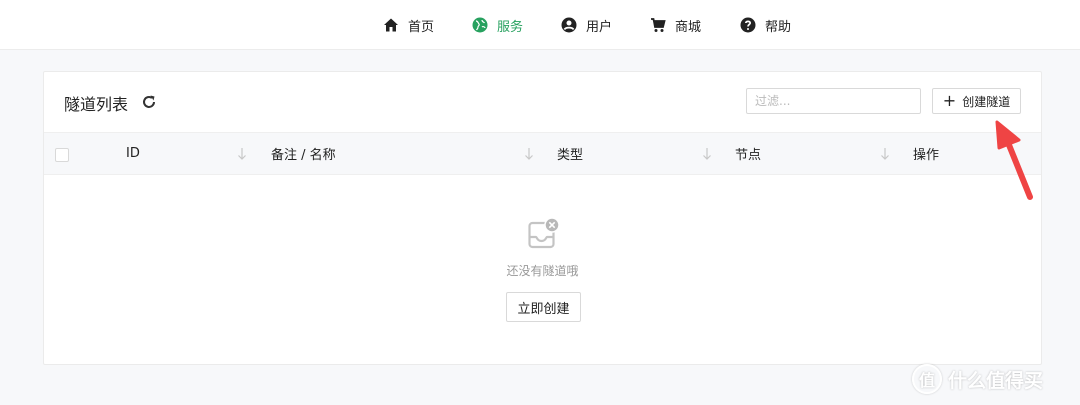  I want to click on table-header: ID 备注 / 名称 类型 节点 操作, so click(542, 153).